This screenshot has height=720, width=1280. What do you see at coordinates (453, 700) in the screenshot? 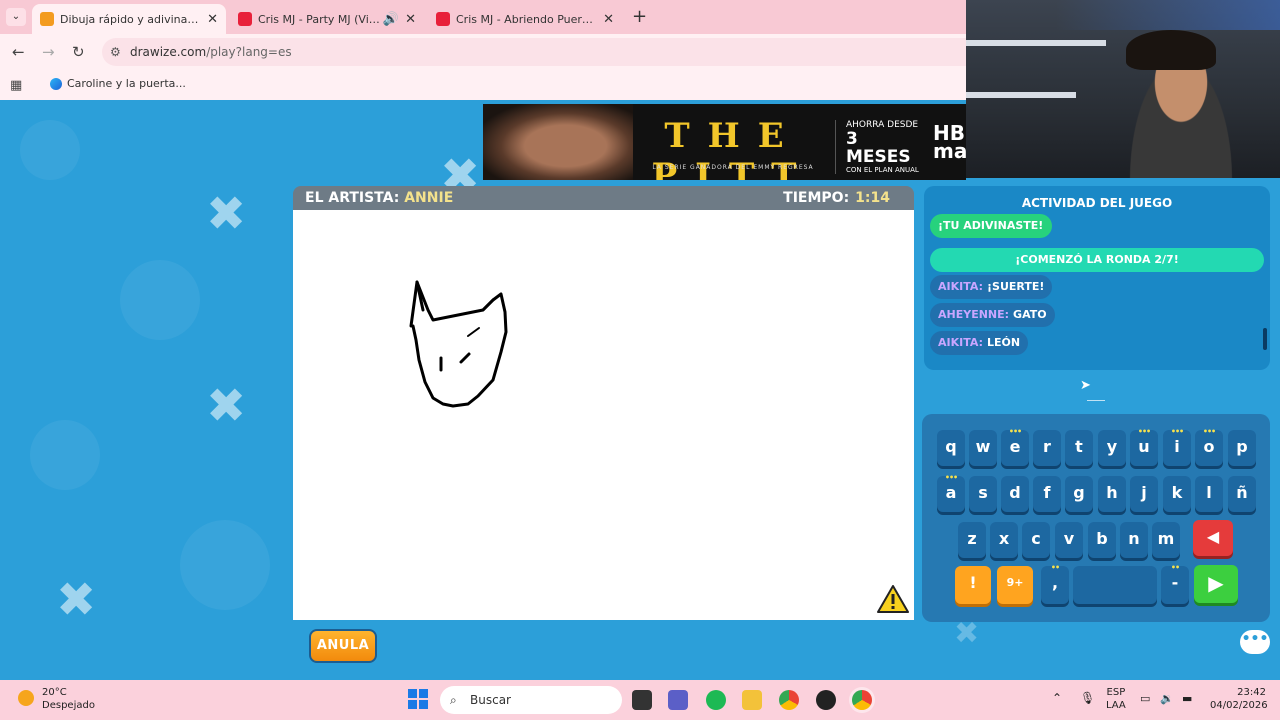
I see `search-icon: ⌕` at bounding box center [453, 700].